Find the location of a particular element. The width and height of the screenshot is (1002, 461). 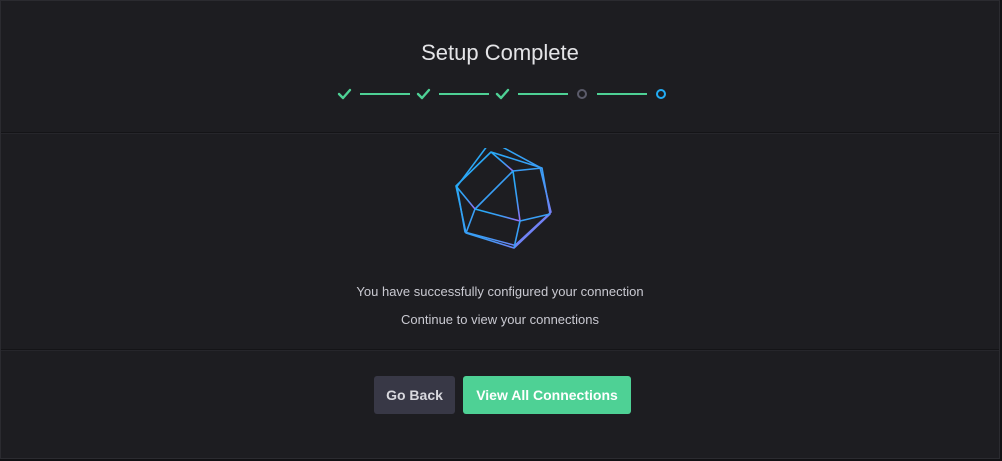

progress-stepper is located at coordinates (501, 94).